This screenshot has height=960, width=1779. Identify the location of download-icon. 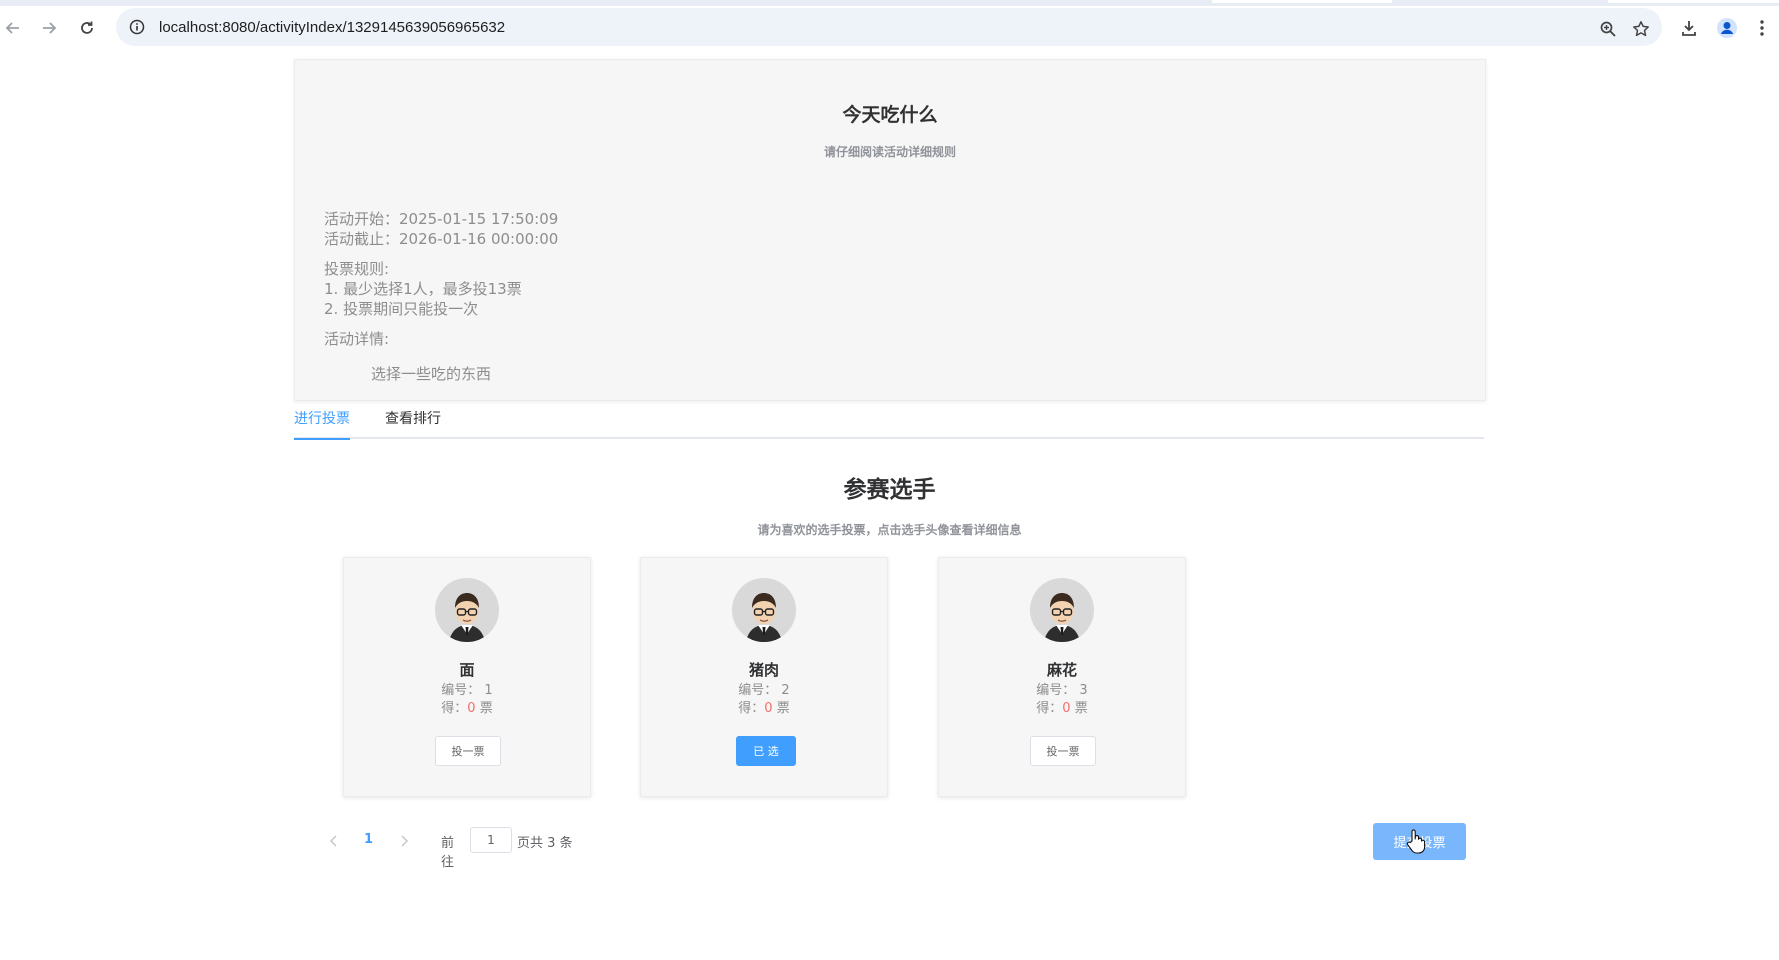
(1689, 28).